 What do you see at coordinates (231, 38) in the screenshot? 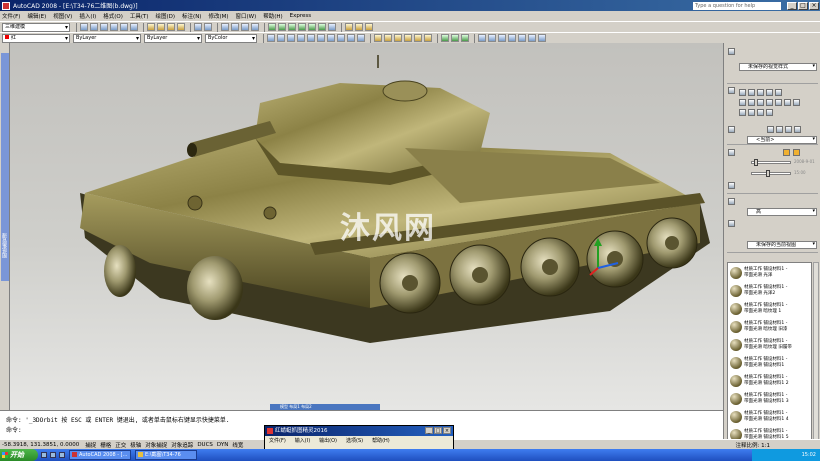
I see `plotstyle-combo: ByColor` at bounding box center [231, 38].